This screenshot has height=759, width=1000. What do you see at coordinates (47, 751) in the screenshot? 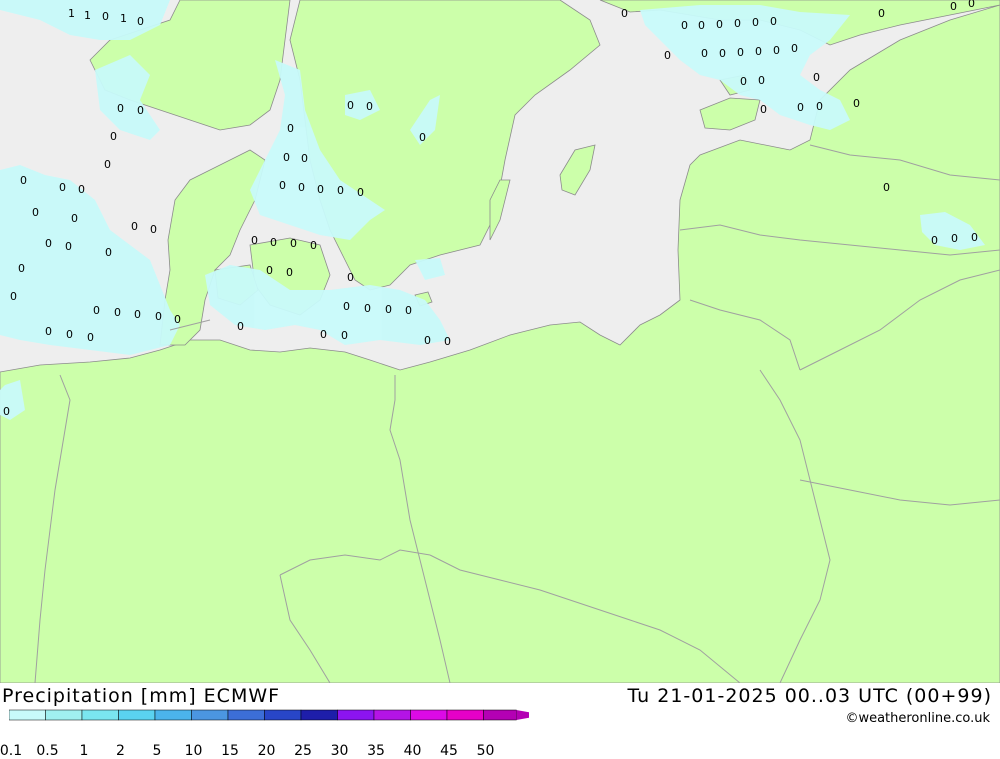
I see `legend-label: 0.5` at bounding box center [47, 751].